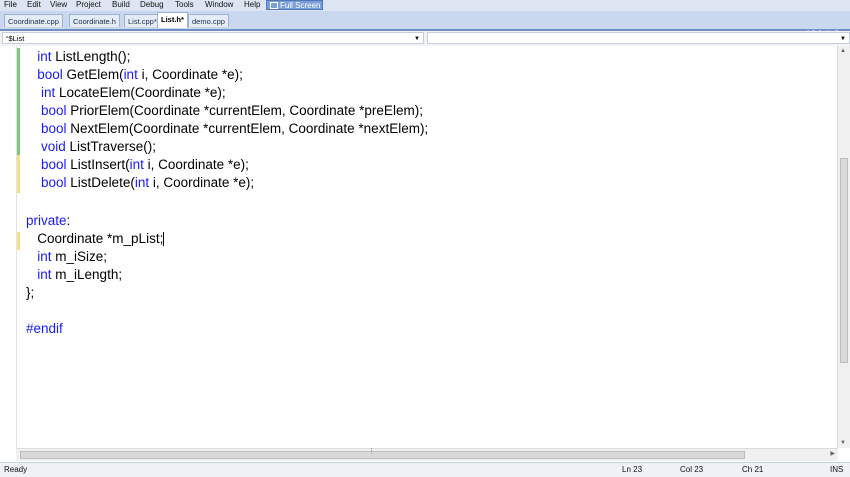 The height and width of the screenshot is (477, 850). Describe the element at coordinates (72, 256) in the screenshot. I see `code-line: int m_iSize;` at that location.